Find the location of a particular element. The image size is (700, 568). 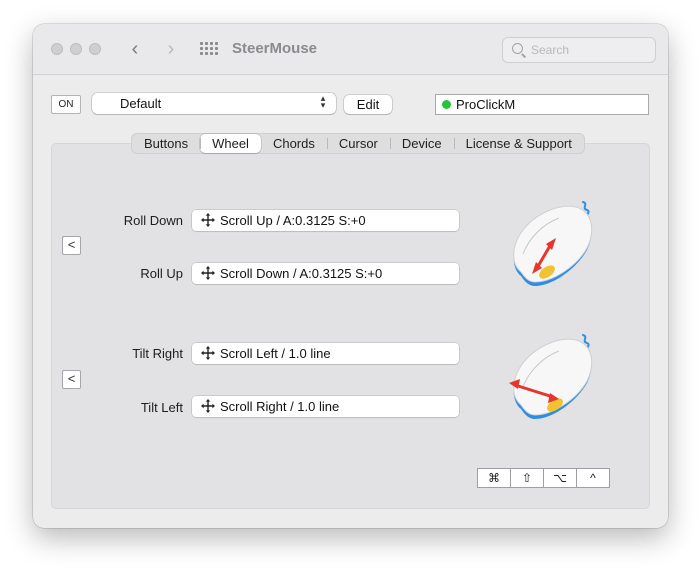

tilt-right-action-field: Scroll Left / 1.0 line is located at coordinates (325, 353).